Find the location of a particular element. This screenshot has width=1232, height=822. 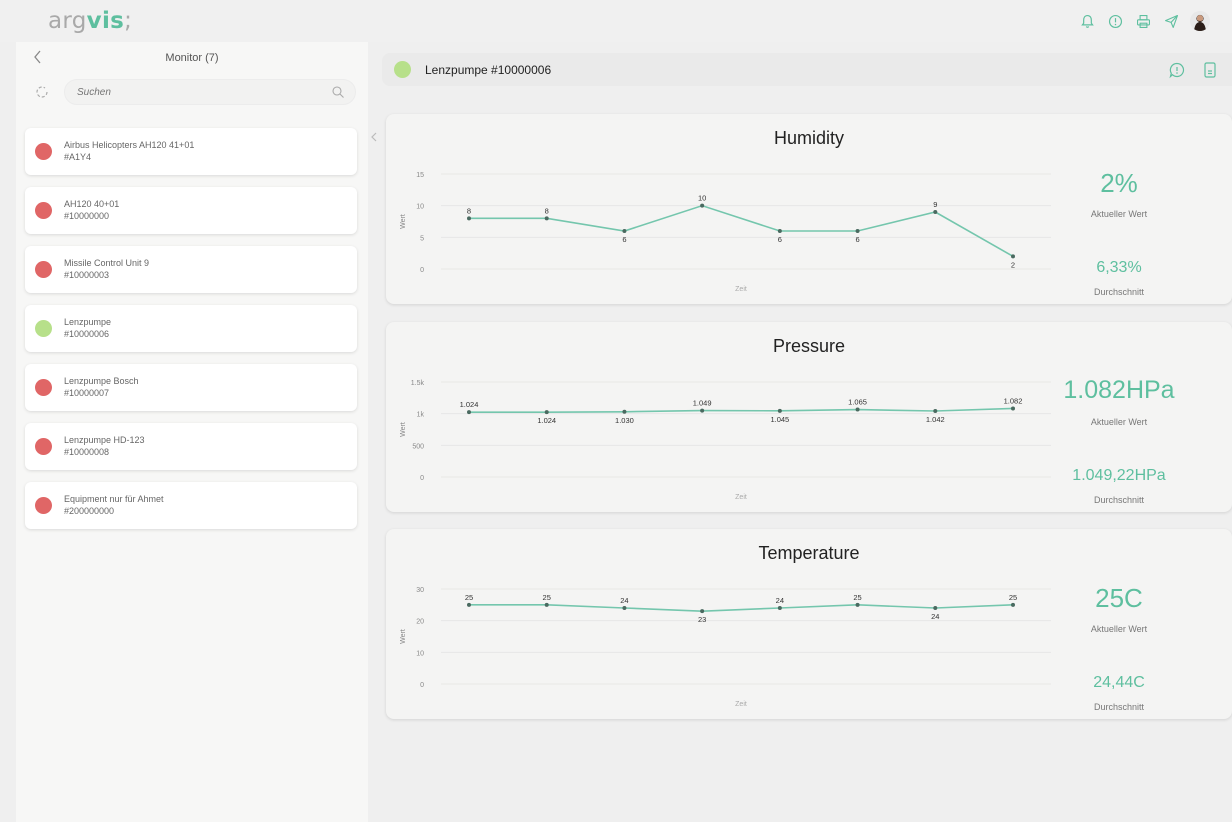

logo-part-3: ; is located at coordinates (128, 21).